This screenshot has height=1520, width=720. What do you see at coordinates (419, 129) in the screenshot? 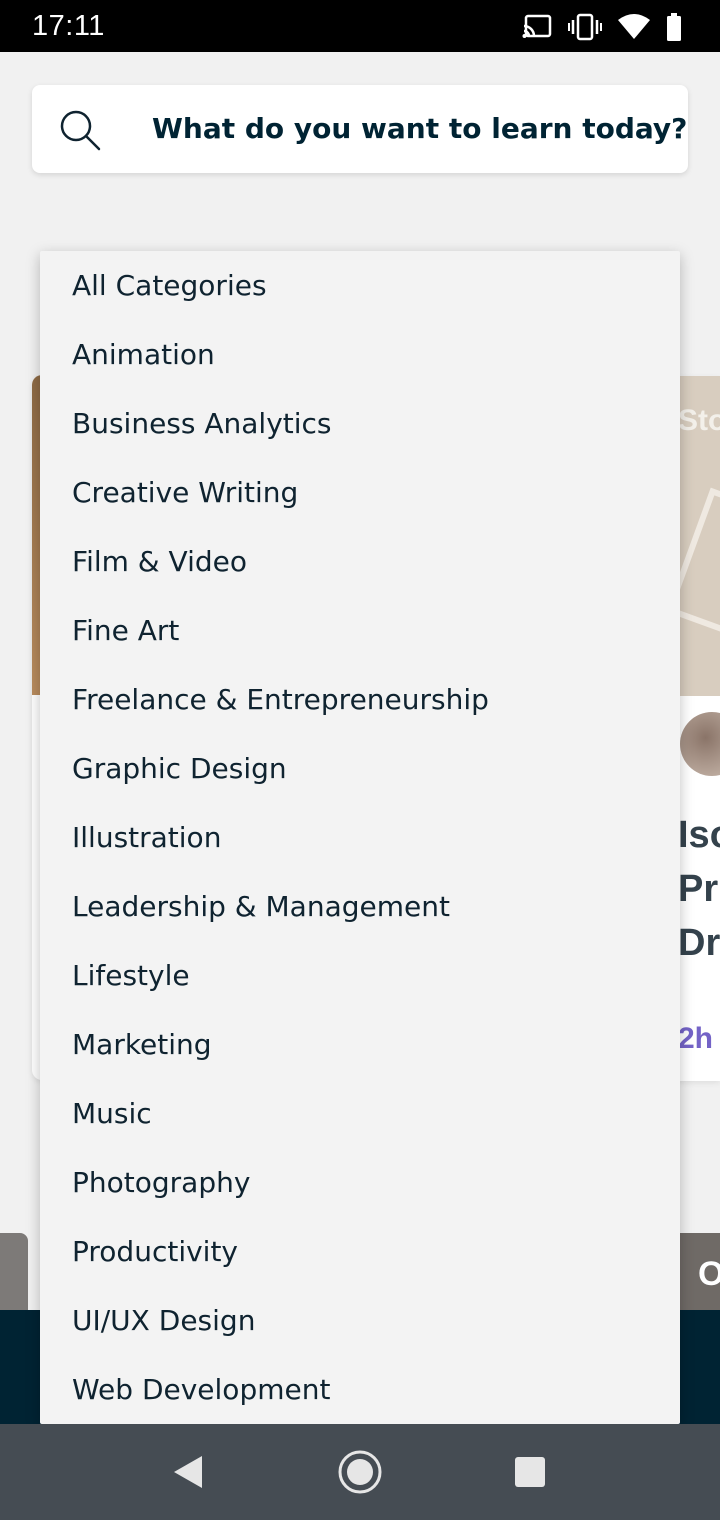
I see `search-input: What do you want to learn today?` at bounding box center [419, 129].